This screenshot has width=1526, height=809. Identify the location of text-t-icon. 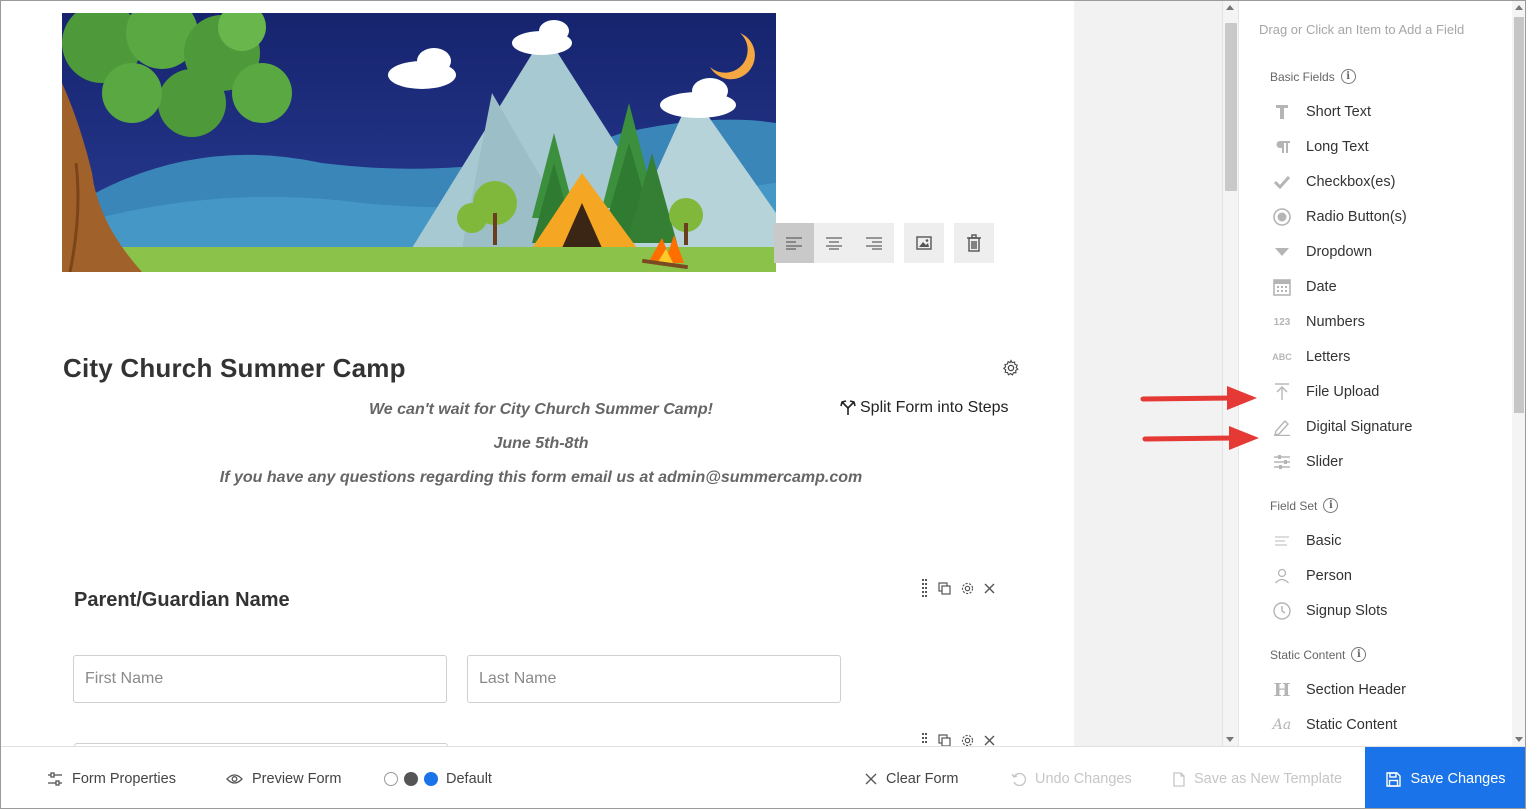
(1282, 112).